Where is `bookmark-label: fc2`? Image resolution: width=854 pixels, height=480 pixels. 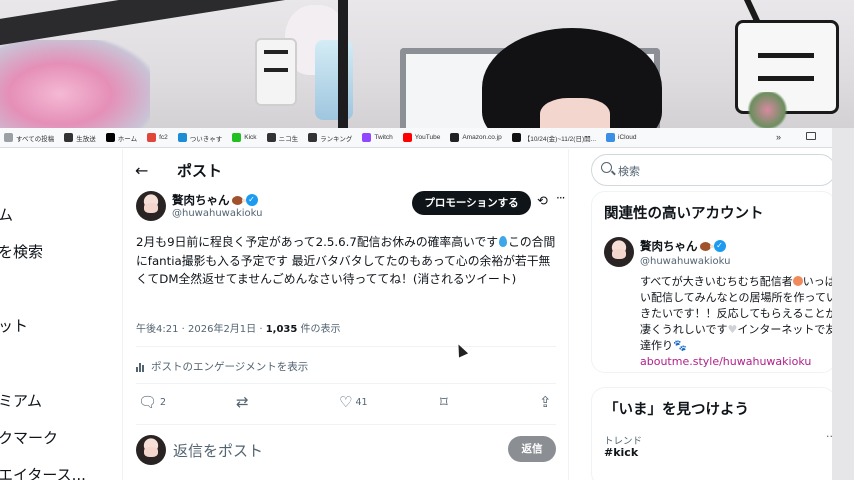 bookmark-label: fc2 is located at coordinates (163, 137).